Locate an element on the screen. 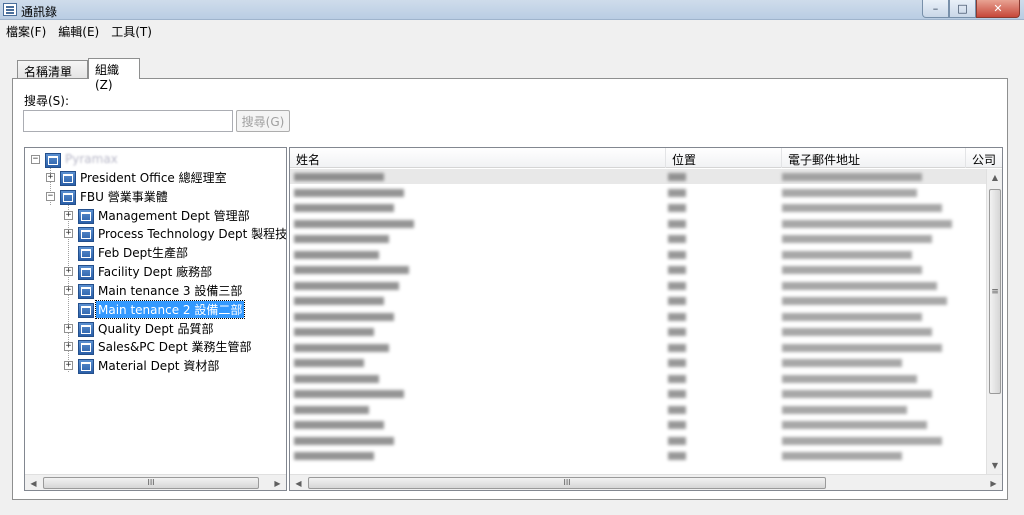 This screenshot has height=515, width=1024. search-input is located at coordinates (128, 121).